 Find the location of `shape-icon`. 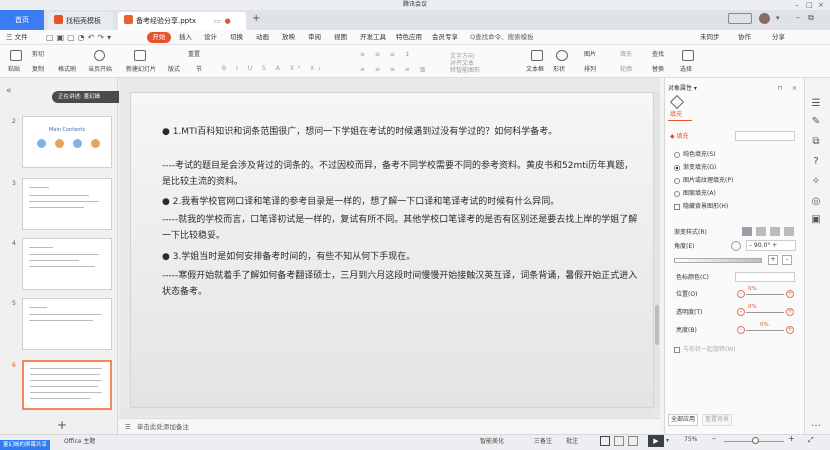

shape-icon is located at coordinates (562, 55).